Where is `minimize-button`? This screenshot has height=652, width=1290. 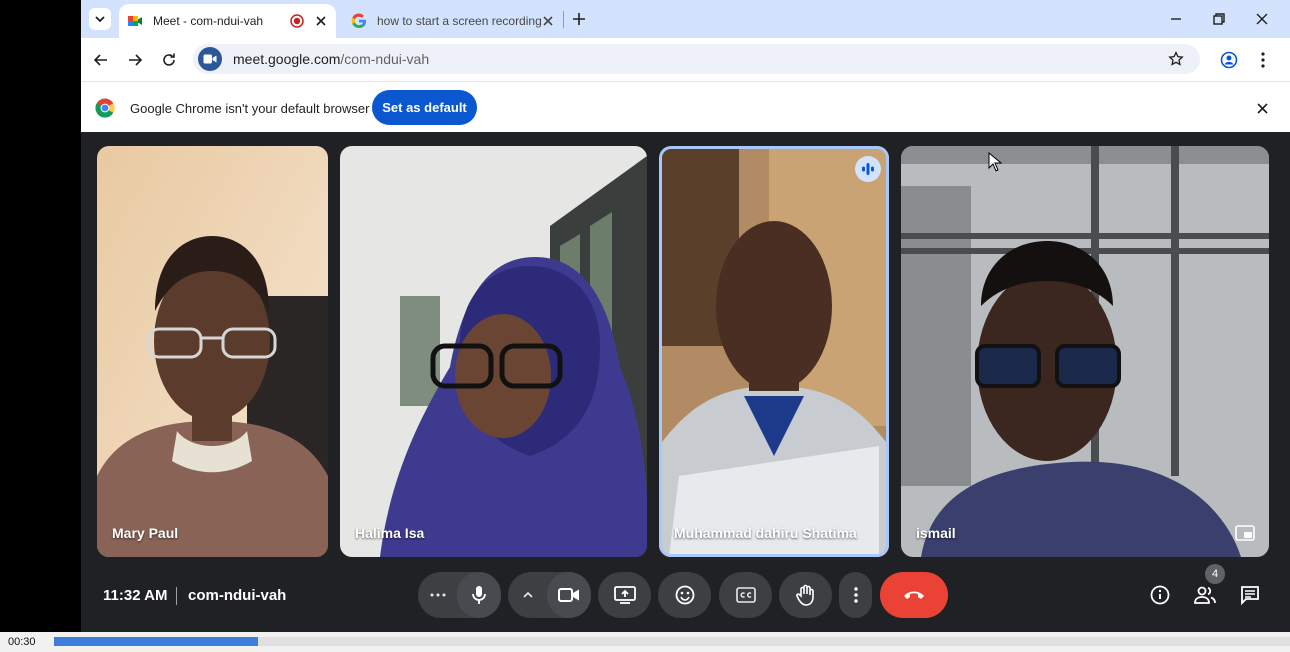 minimize-button is located at coordinates (1176, 19).